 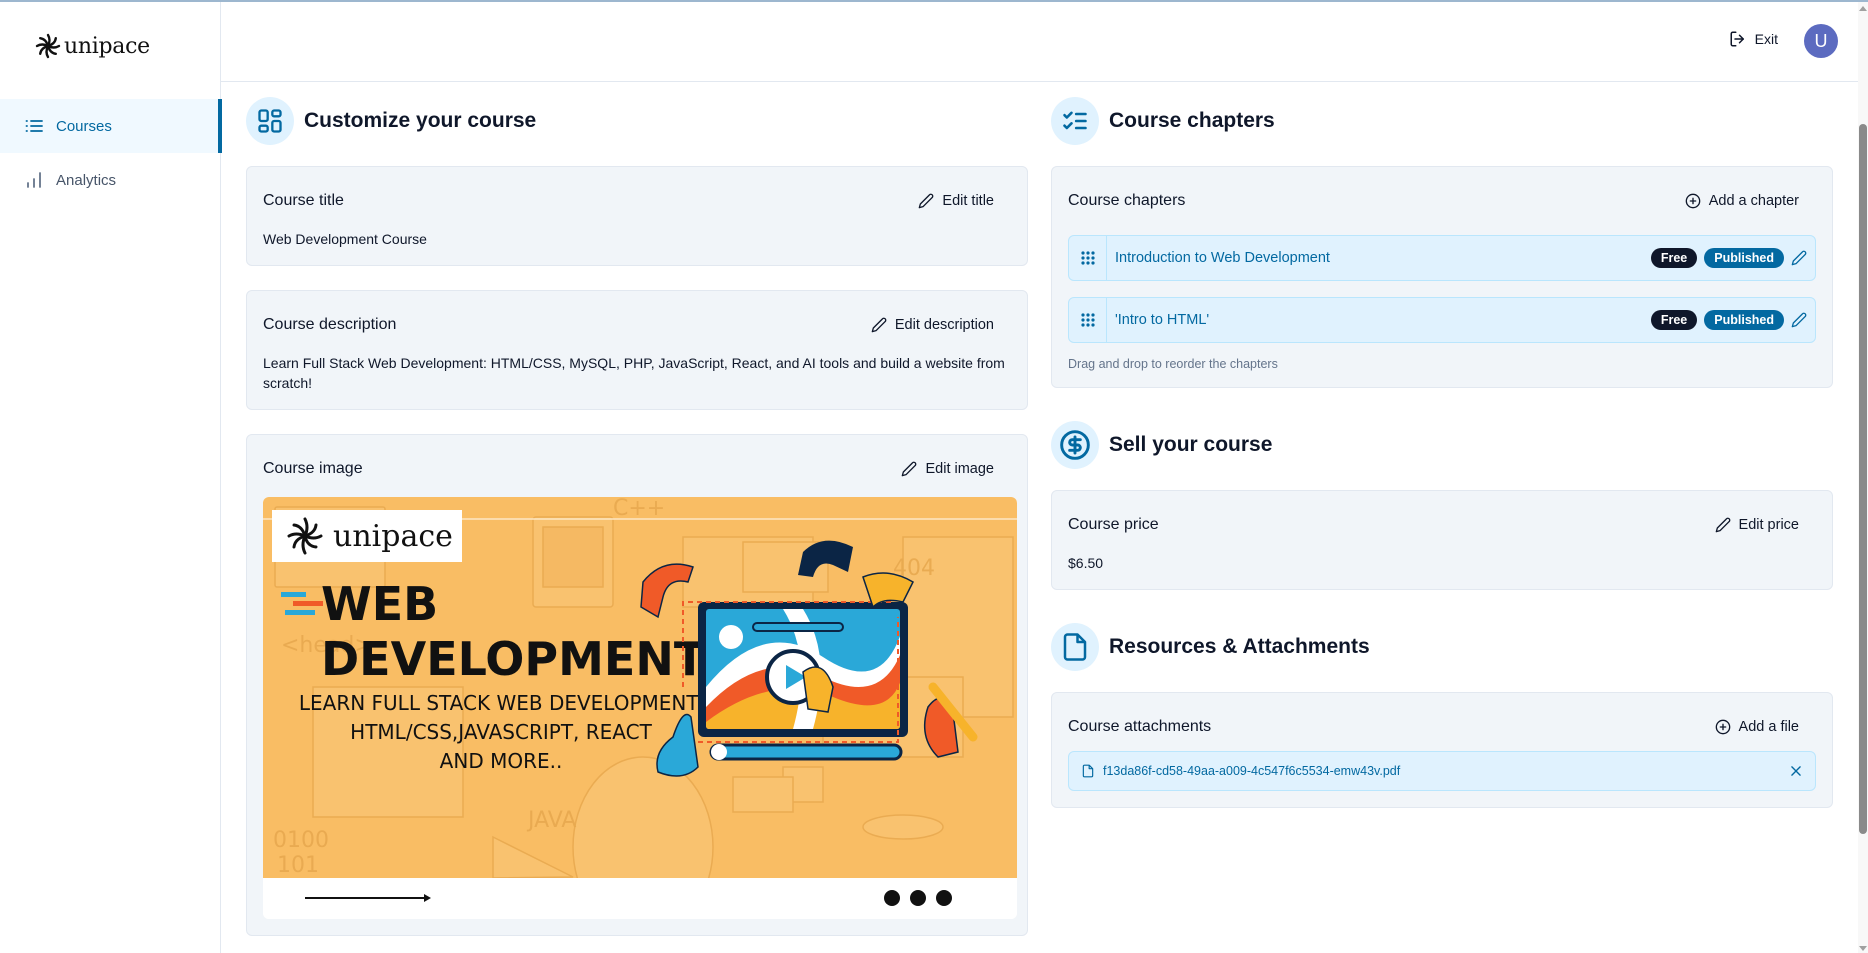 What do you see at coordinates (420, 120) in the screenshot?
I see `section-title: Customize your course` at bounding box center [420, 120].